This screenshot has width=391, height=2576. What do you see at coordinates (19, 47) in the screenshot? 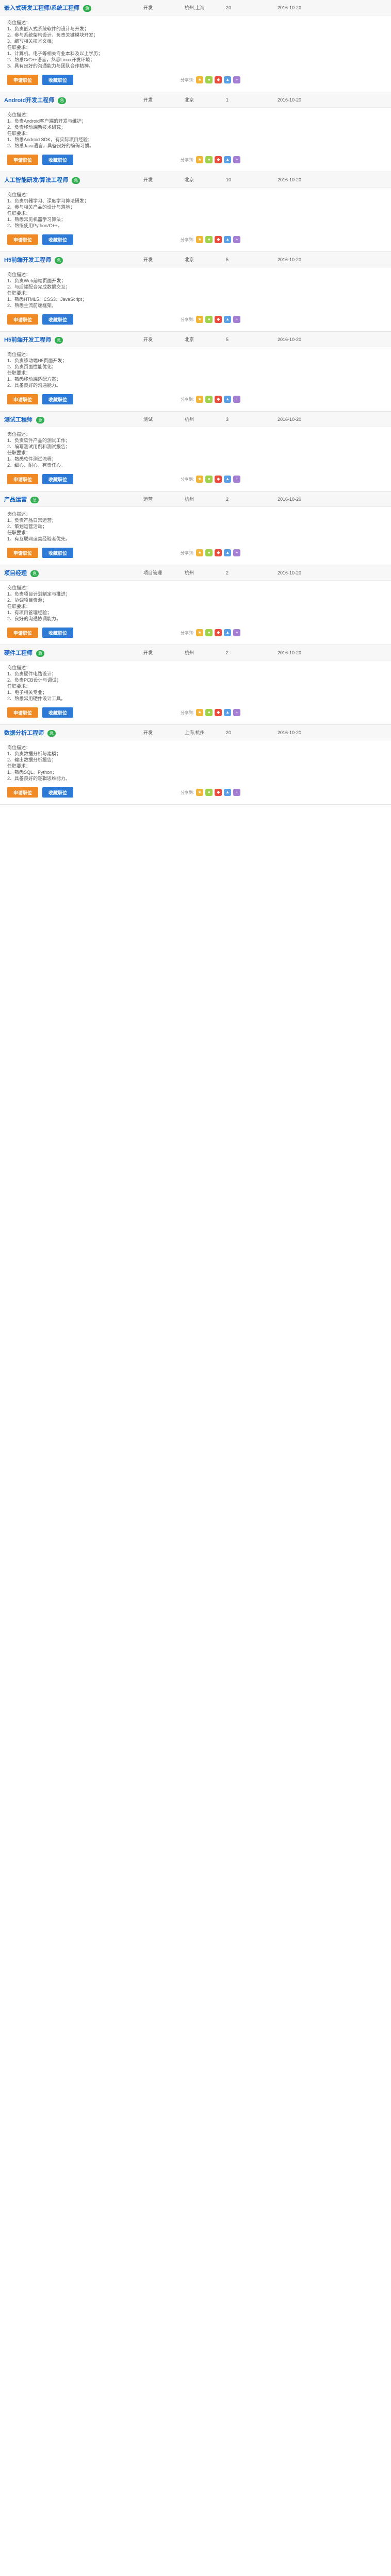
I see `job-description-line: 任职要求：` at bounding box center [19, 47].